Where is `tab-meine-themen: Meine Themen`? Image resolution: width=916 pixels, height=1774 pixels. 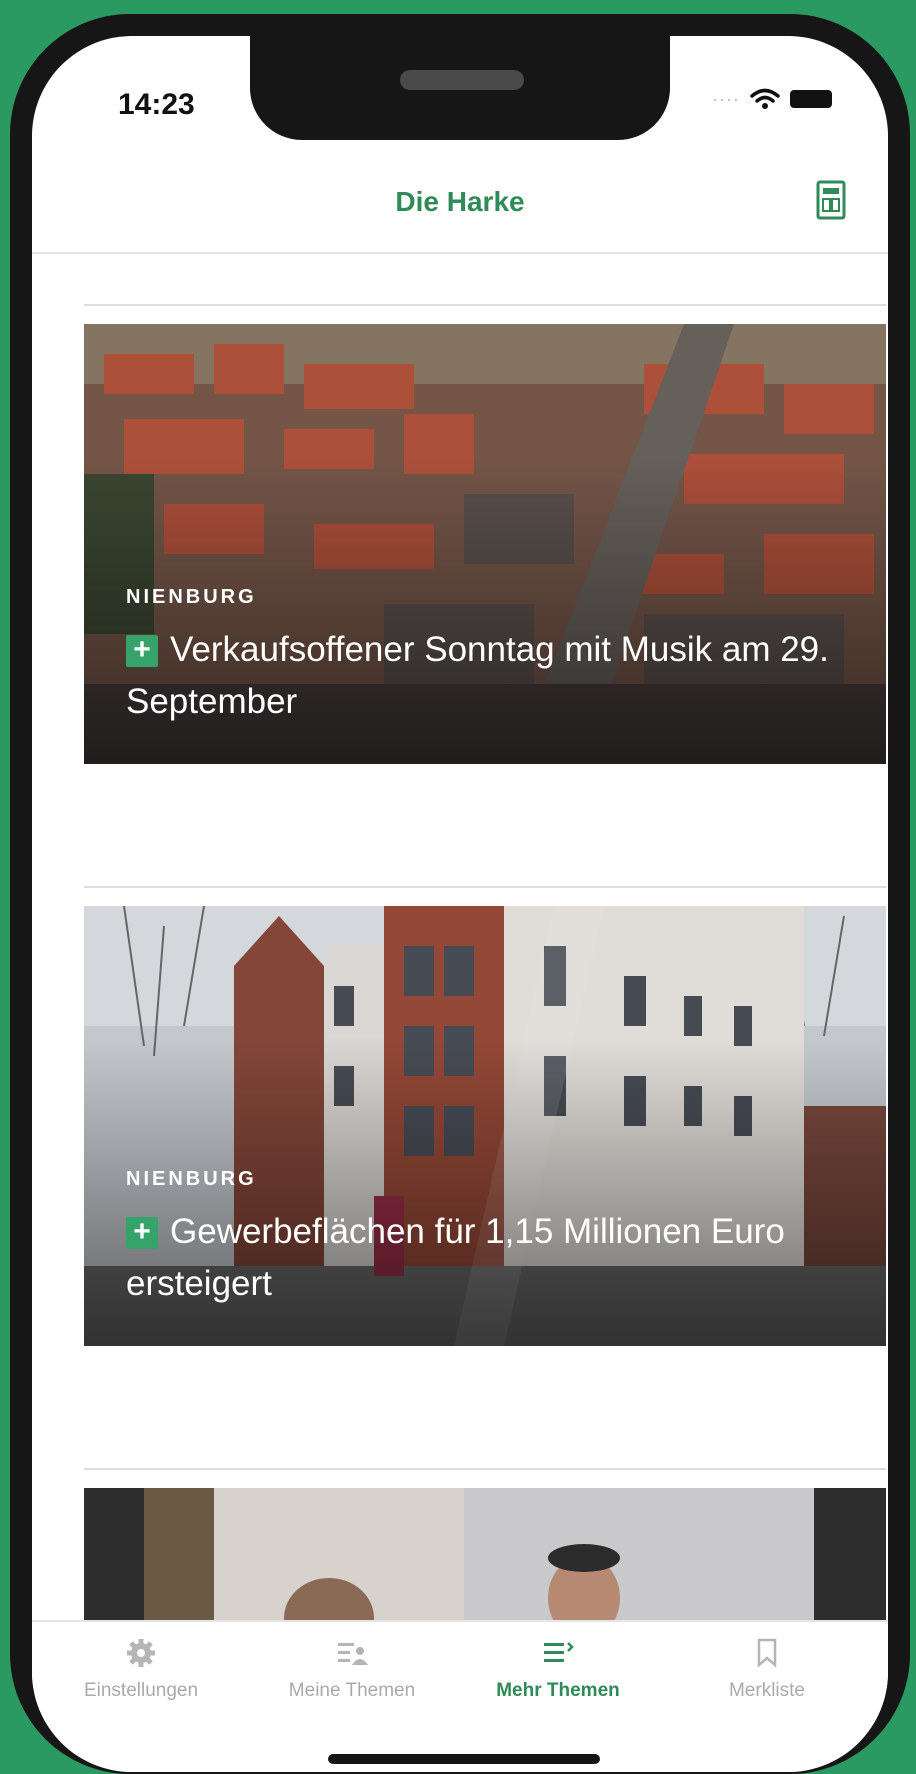 tab-meine-themen: Meine Themen is located at coordinates (352, 1669).